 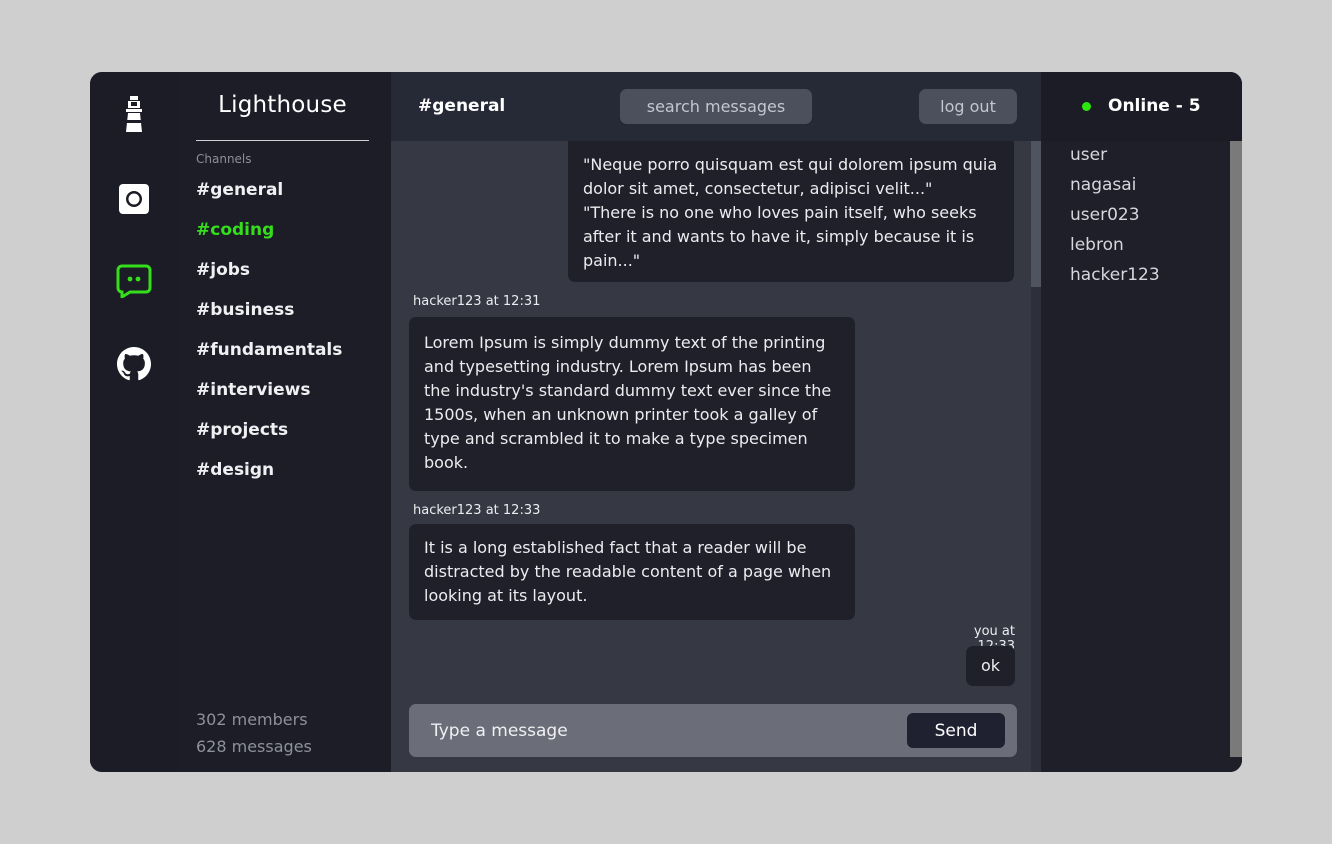 I want to click on send-button: Send, so click(x=956, y=730).